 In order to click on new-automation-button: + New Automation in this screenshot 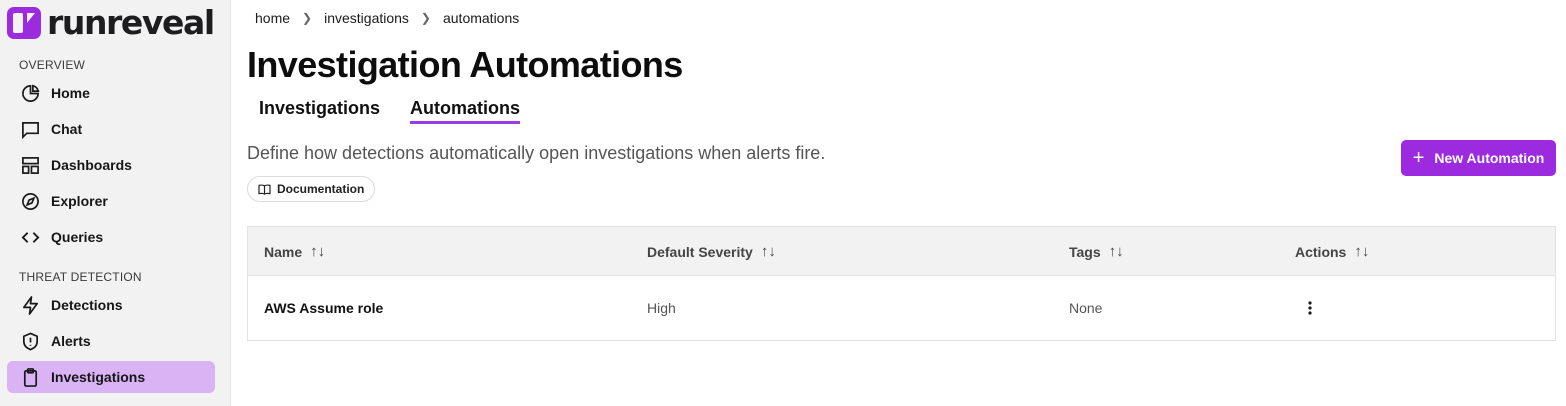, I will do `click(1478, 158)`.